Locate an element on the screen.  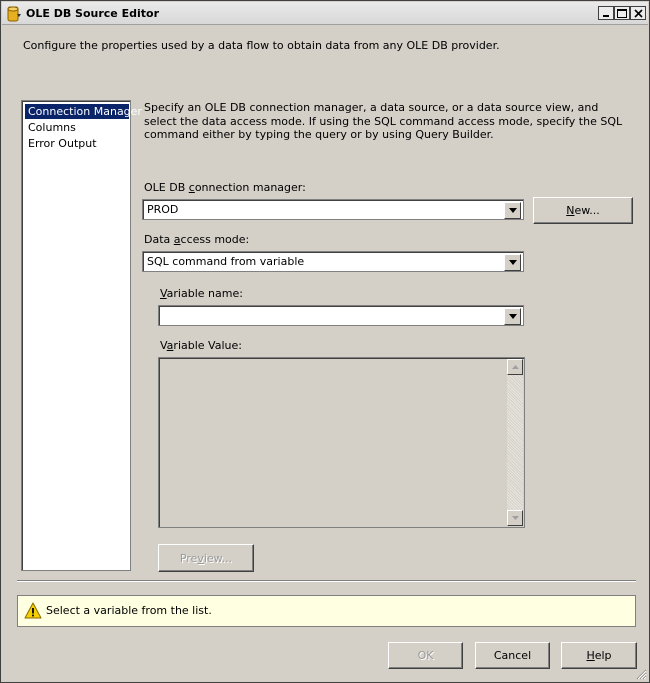
warning-icon is located at coordinates (33, 610).